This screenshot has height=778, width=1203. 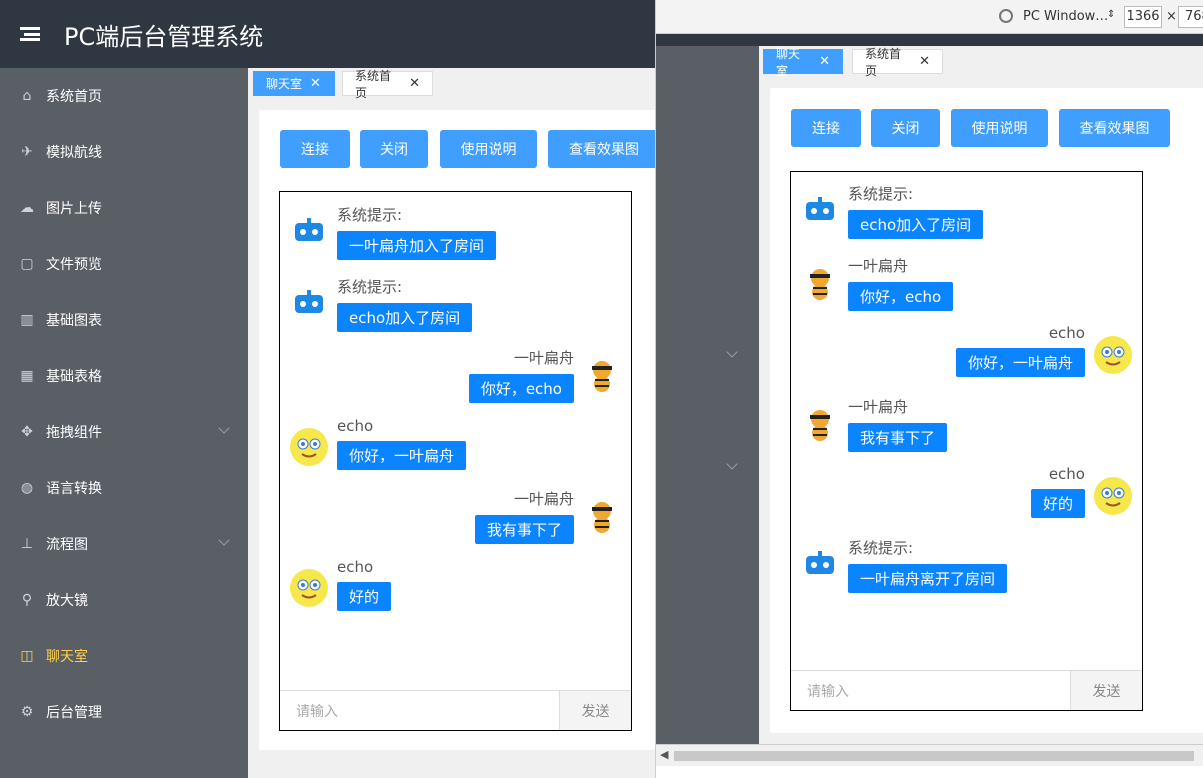 I want to click on sidebar-item-route: ✈ 模拟航线, so click(x=124, y=152).